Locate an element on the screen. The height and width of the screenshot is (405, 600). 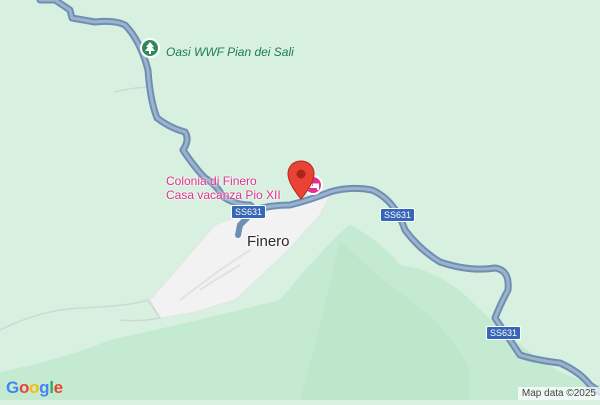
map-attribution: Map data ©2025 is located at coordinates (558, 393).